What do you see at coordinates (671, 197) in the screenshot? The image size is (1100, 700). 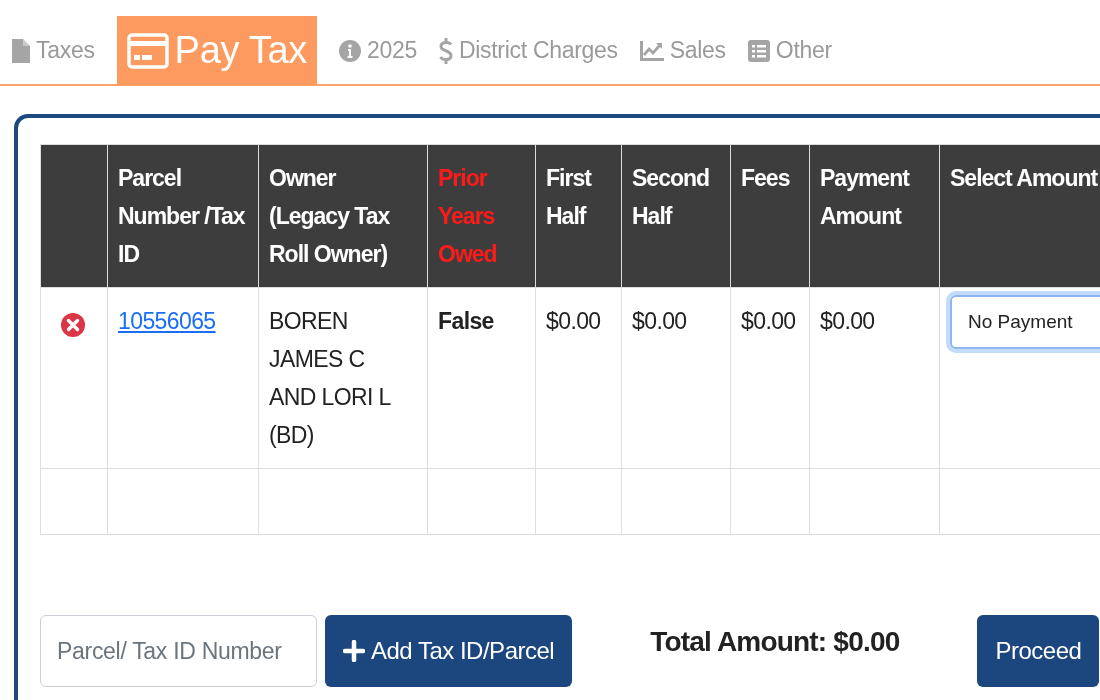 I see `column-header: Second Half` at bounding box center [671, 197].